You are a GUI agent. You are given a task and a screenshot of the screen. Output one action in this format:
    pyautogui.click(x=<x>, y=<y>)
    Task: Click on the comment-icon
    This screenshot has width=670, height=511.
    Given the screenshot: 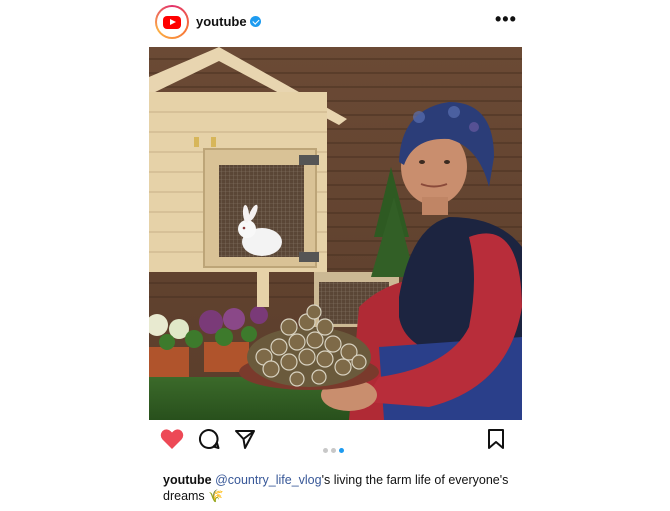 What is the action you would take?
    pyautogui.click(x=209, y=438)
    